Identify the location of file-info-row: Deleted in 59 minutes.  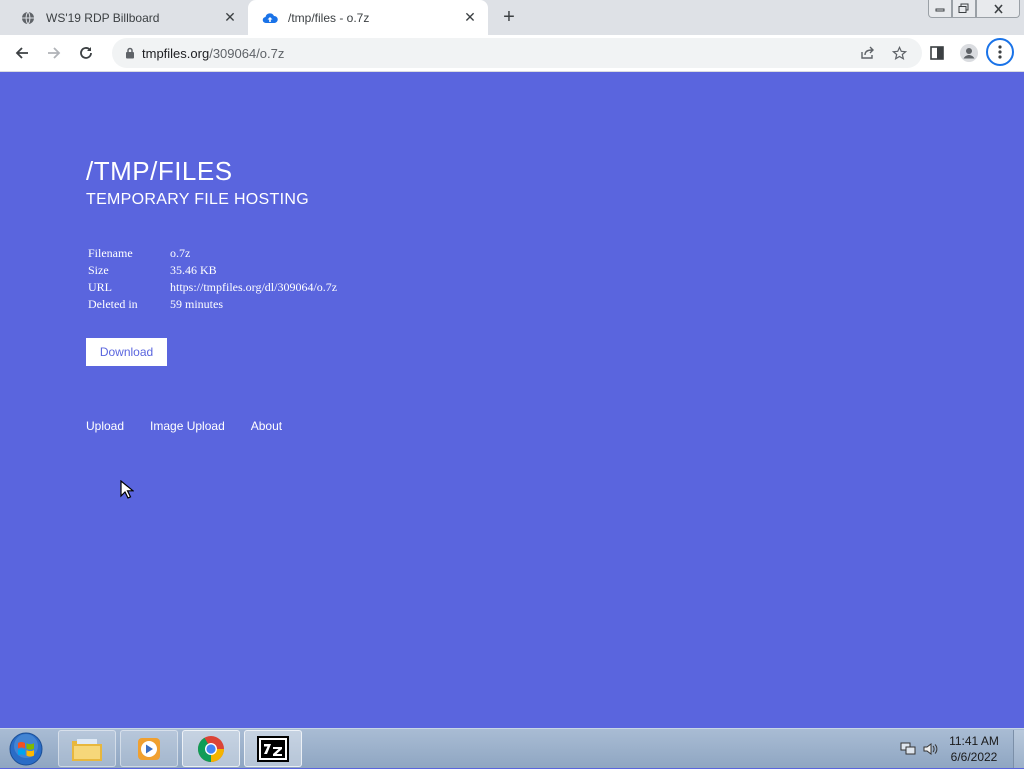
(212, 304).